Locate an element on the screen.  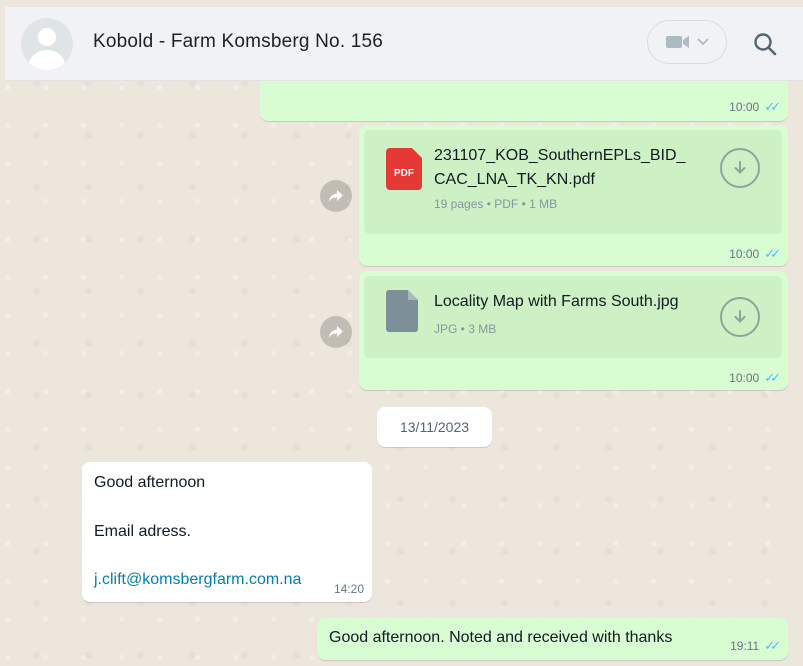
file-meta: JPG • 3 MB is located at coordinates (465, 329).